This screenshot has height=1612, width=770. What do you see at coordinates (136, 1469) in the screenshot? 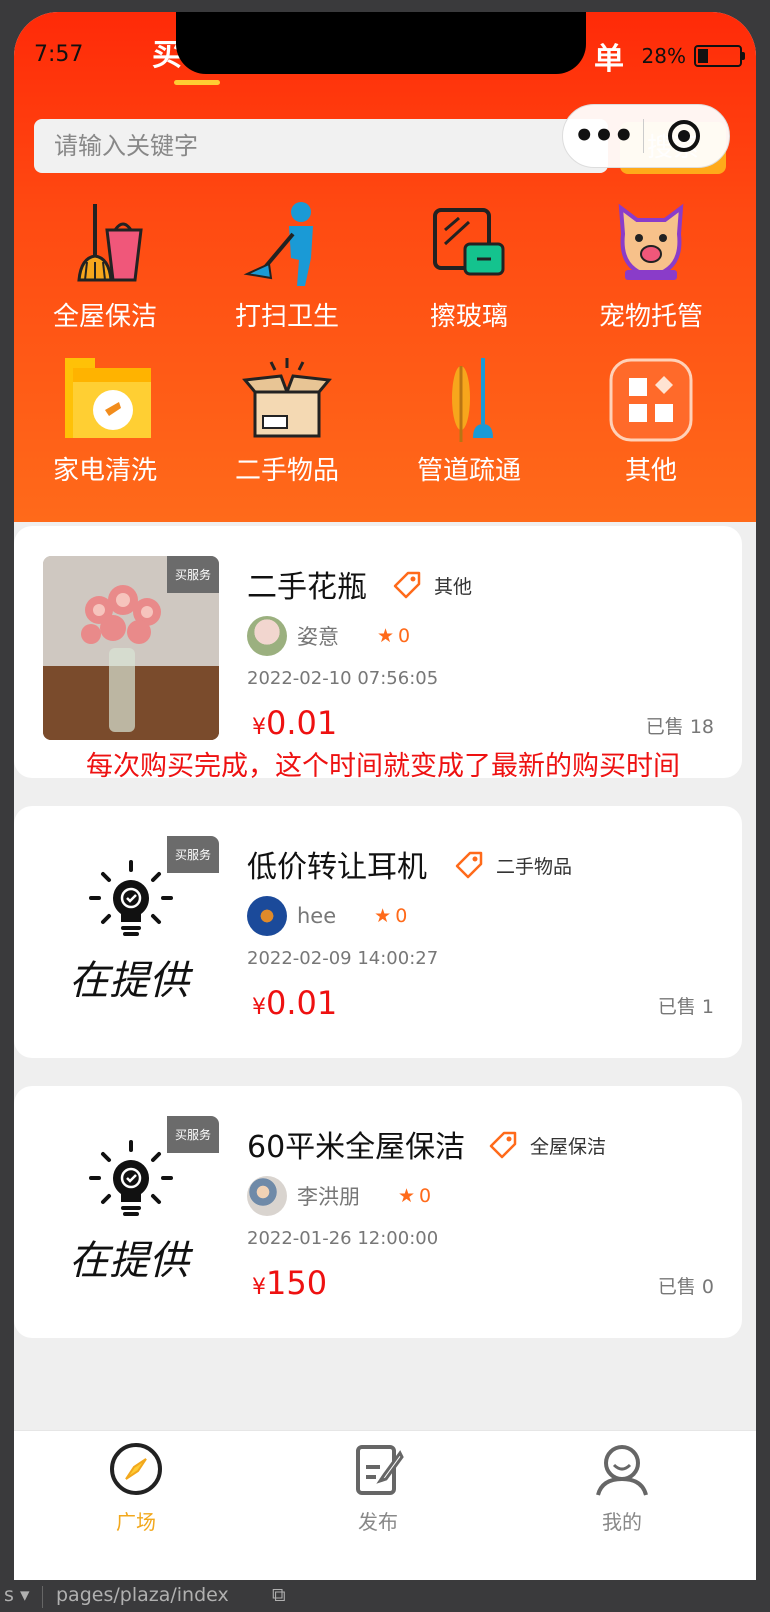
I see `compass-icon` at bounding box center [136, 1469].